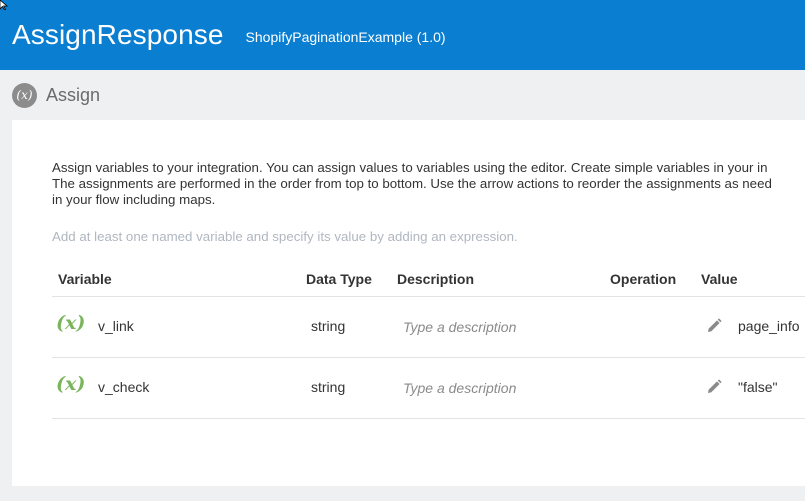  I want to click on value-expression: page_info, so click(769, 326).